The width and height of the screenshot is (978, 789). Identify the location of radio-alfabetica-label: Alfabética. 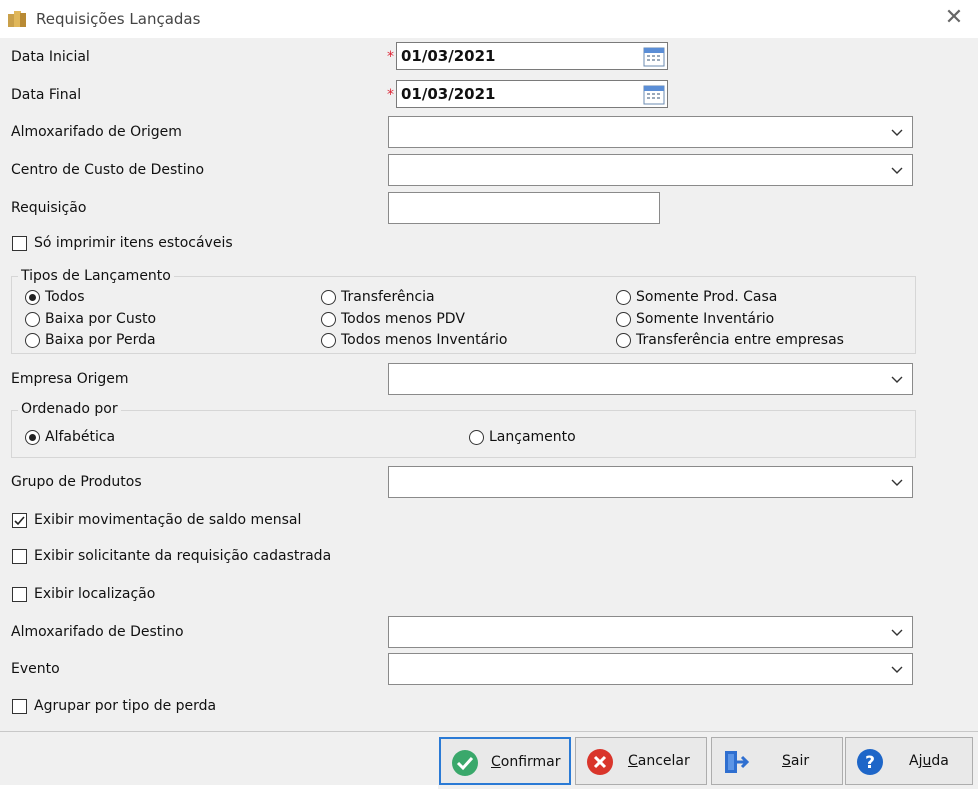
(80, 437).